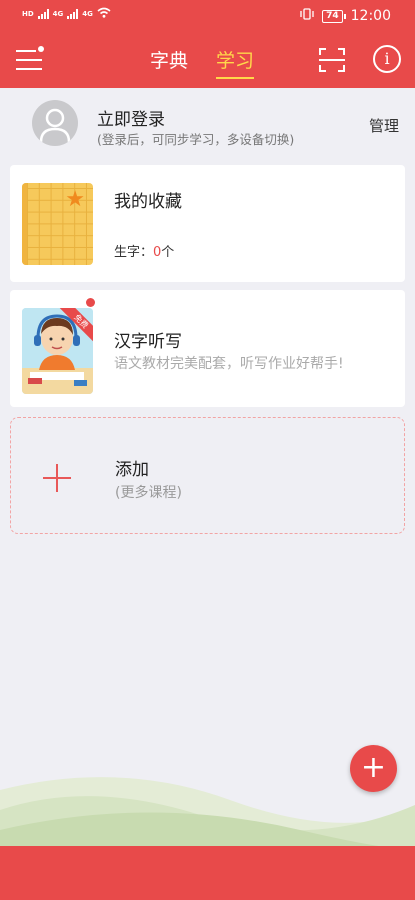 This screenshot has width=415, height=900. I want to click on tab-study: 学习, so click(235, 62).